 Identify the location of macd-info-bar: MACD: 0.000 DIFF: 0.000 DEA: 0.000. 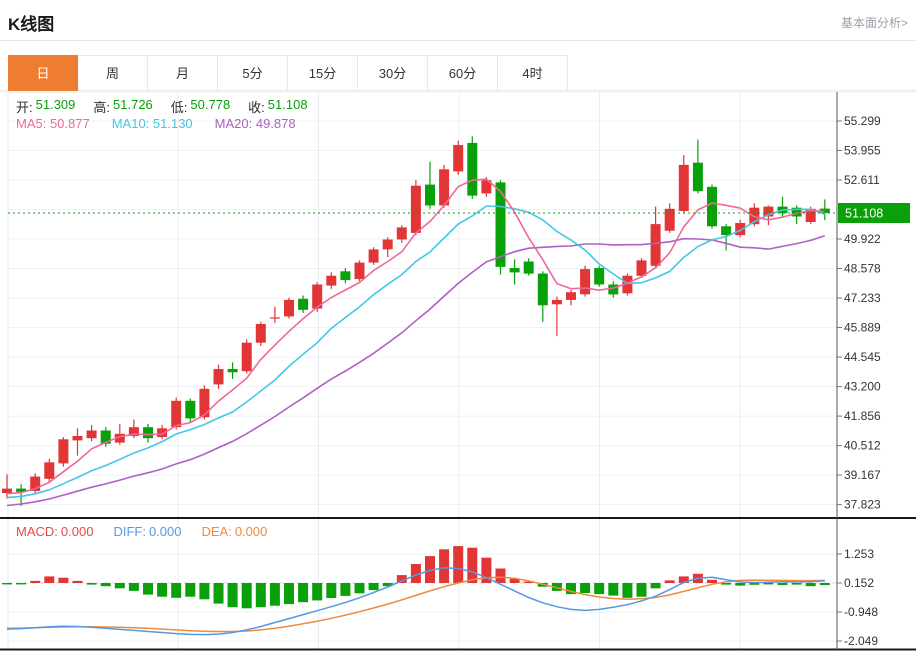
(141, 531).